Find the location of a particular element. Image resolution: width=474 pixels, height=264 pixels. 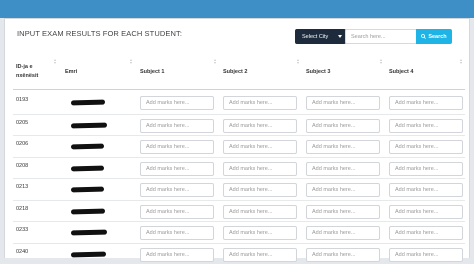

table-row: 0205 is located at coordinates (239, 124).